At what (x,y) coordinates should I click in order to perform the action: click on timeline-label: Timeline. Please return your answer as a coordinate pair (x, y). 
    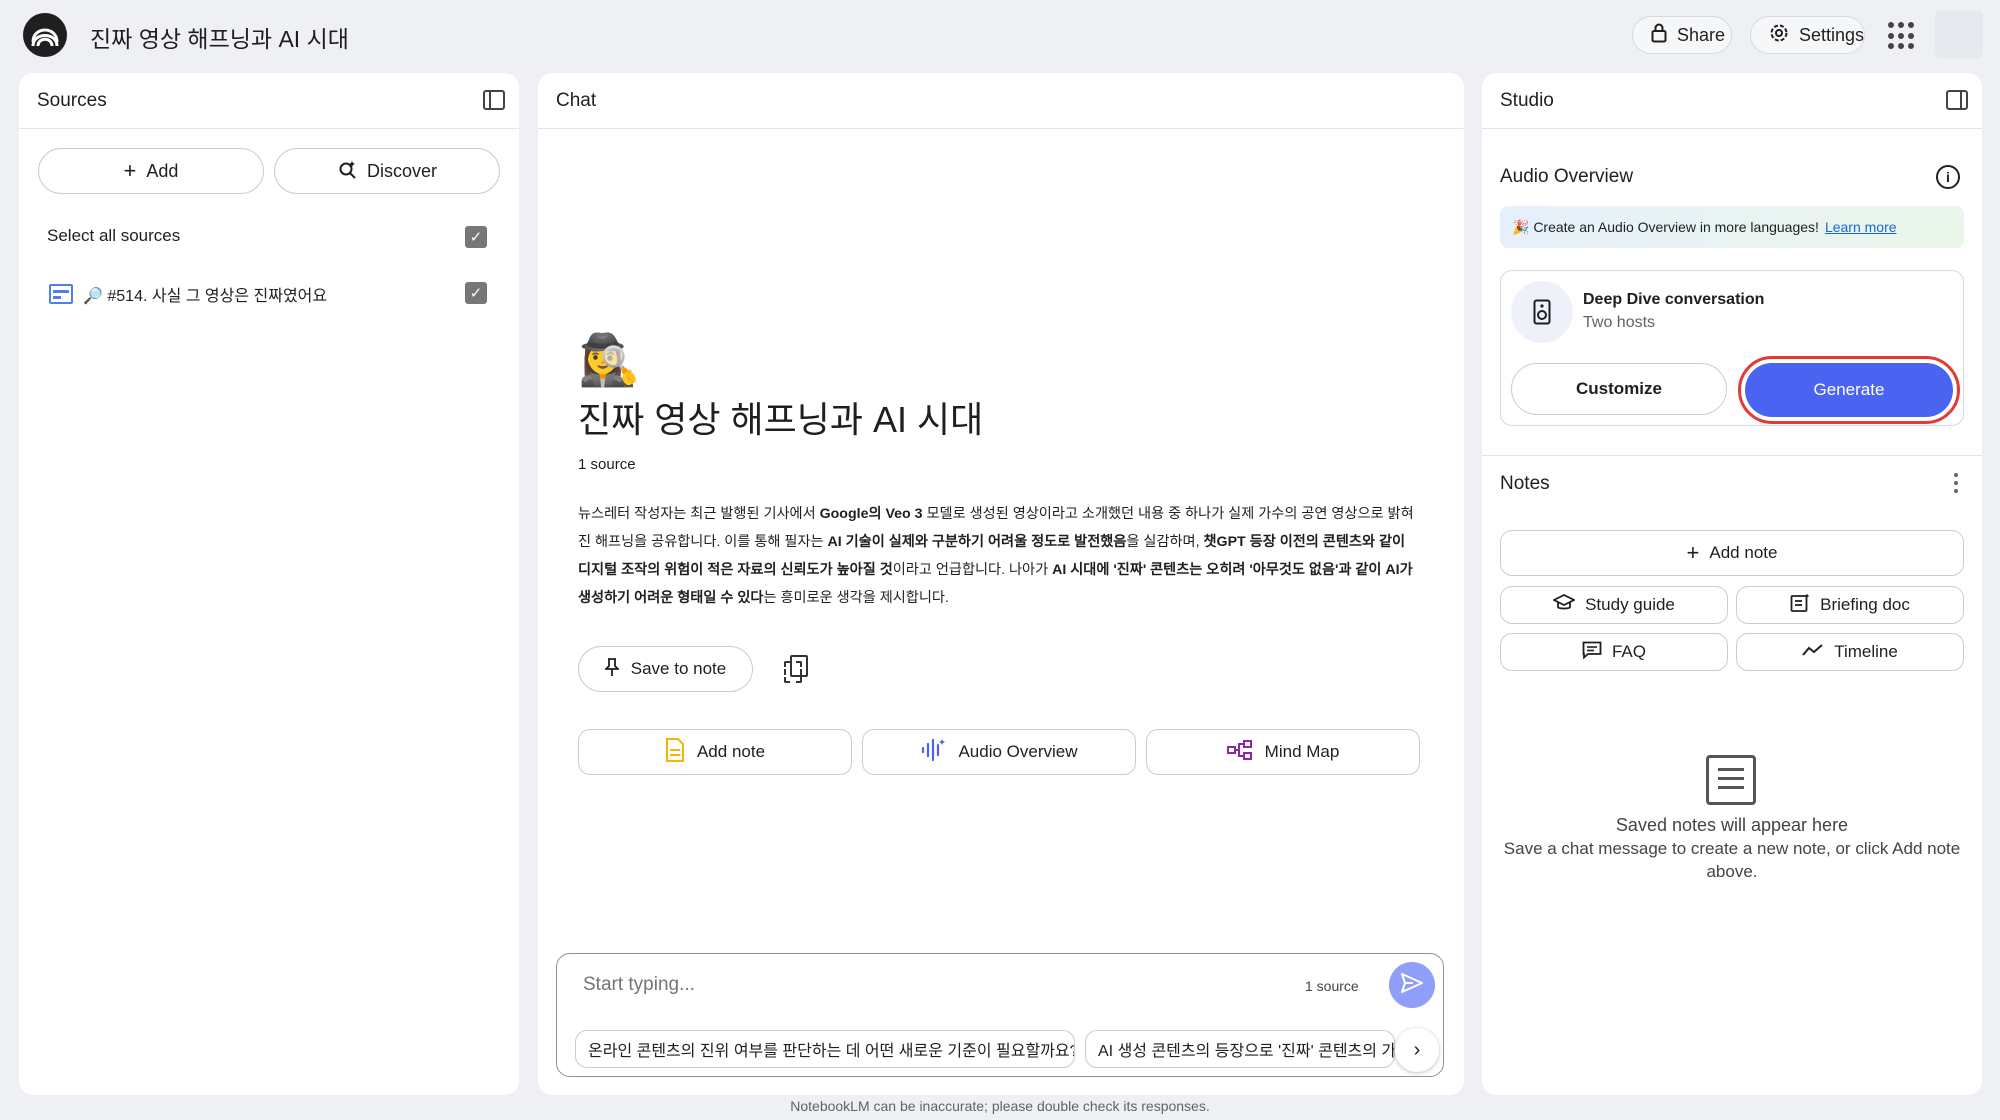
    Looking at the image, I should click on (1866, 651).